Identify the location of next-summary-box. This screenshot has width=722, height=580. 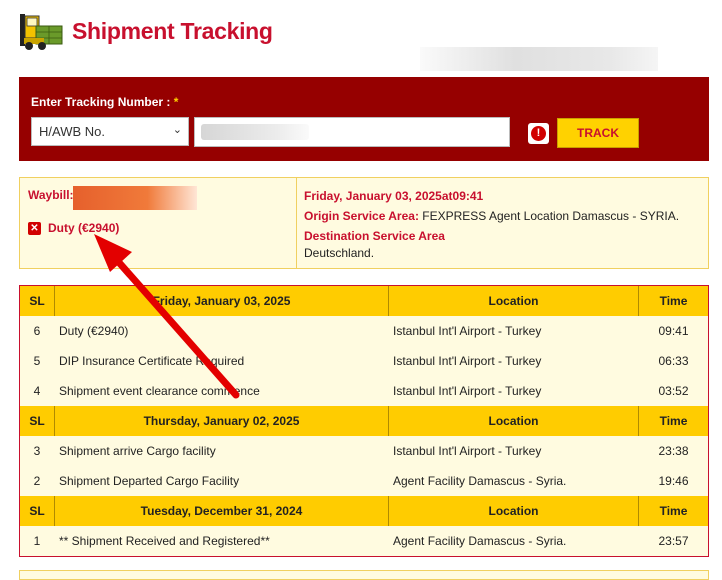
(364, 575).